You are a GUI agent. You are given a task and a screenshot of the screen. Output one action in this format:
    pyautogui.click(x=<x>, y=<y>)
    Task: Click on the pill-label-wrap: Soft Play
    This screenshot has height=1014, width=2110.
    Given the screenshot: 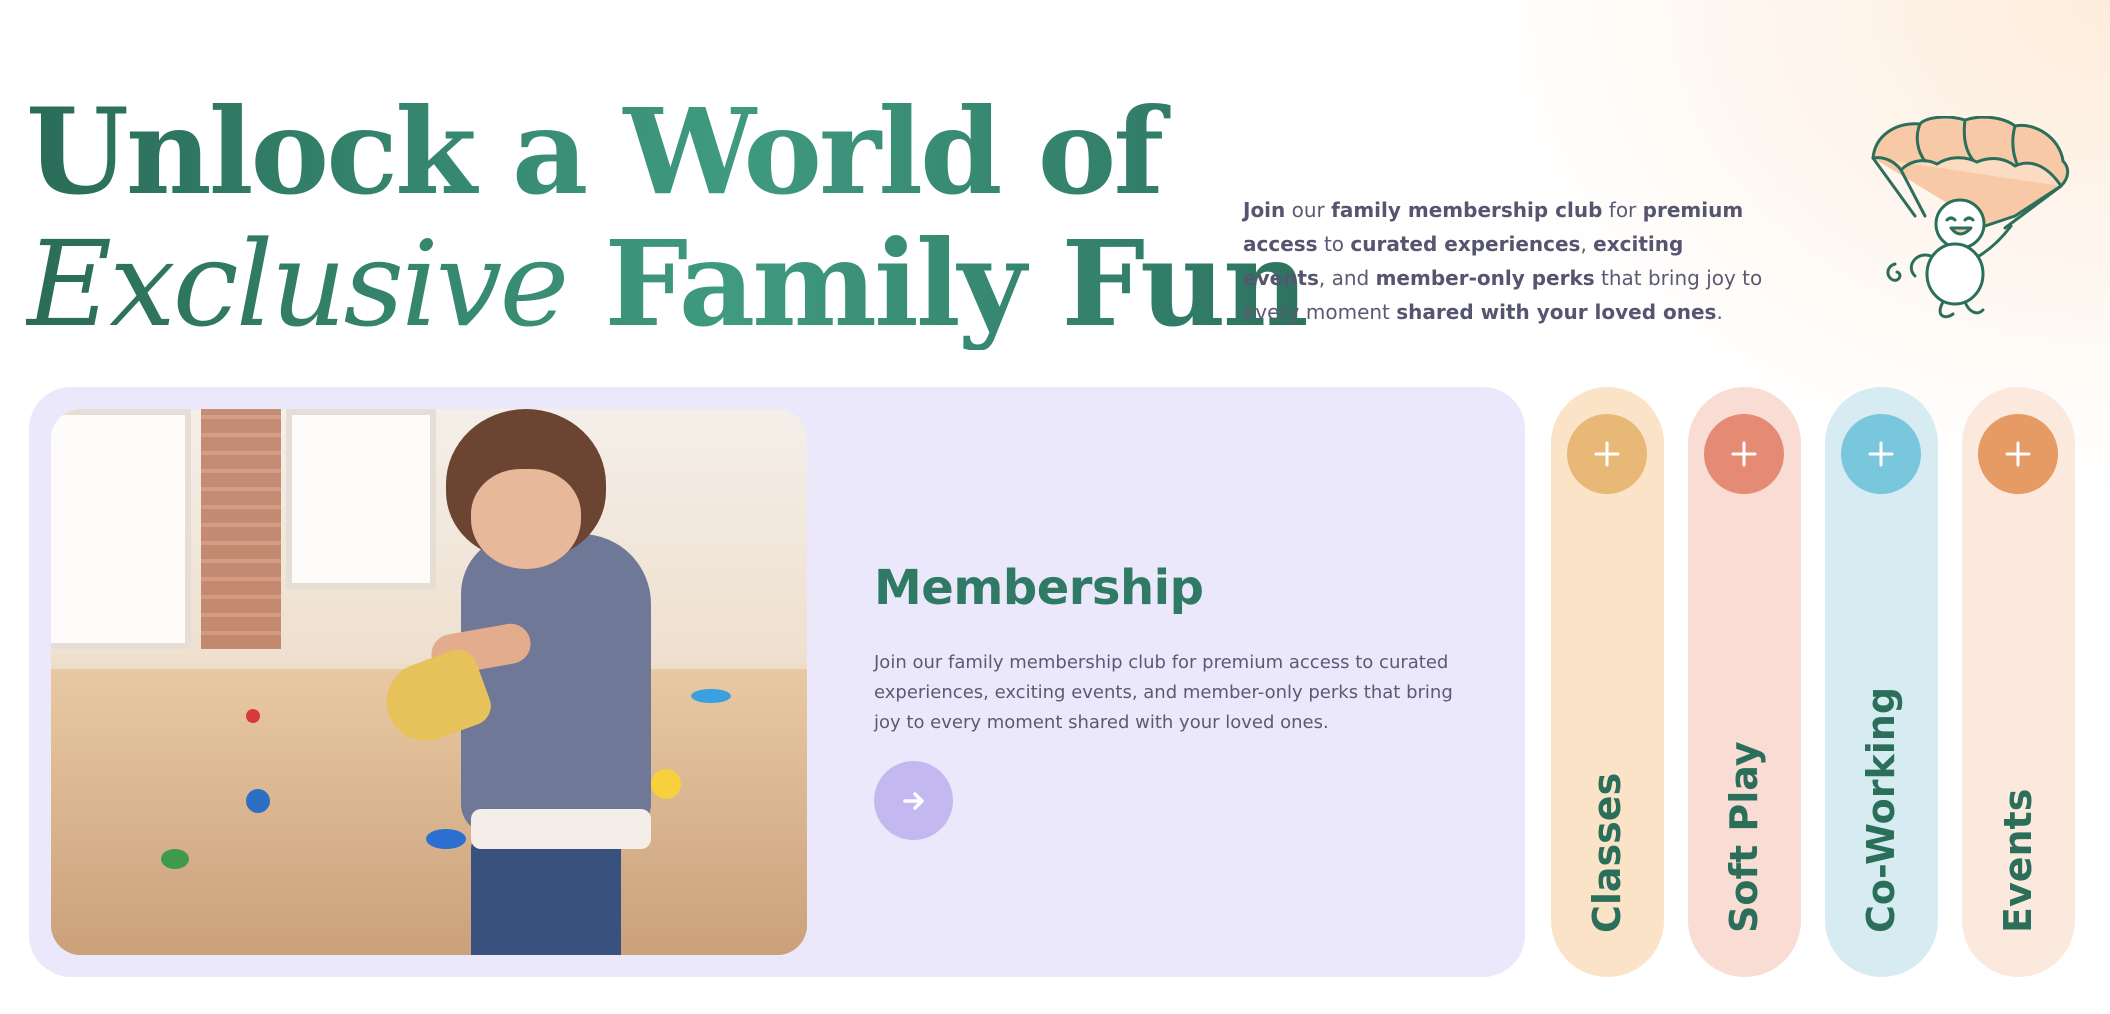 What is the action you would take?
    pyautogui.click(x=1744, y=683)
    